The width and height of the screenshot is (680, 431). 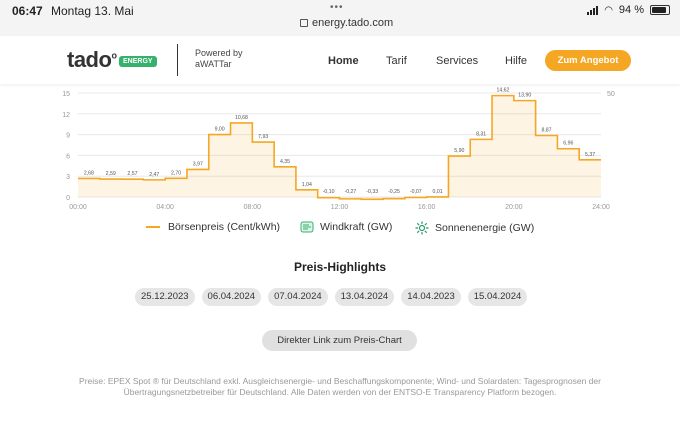 What do you see at coordinates (457, 61) in the screenshot?
I see `nav-services: Services` at bounding box center [457, 61].